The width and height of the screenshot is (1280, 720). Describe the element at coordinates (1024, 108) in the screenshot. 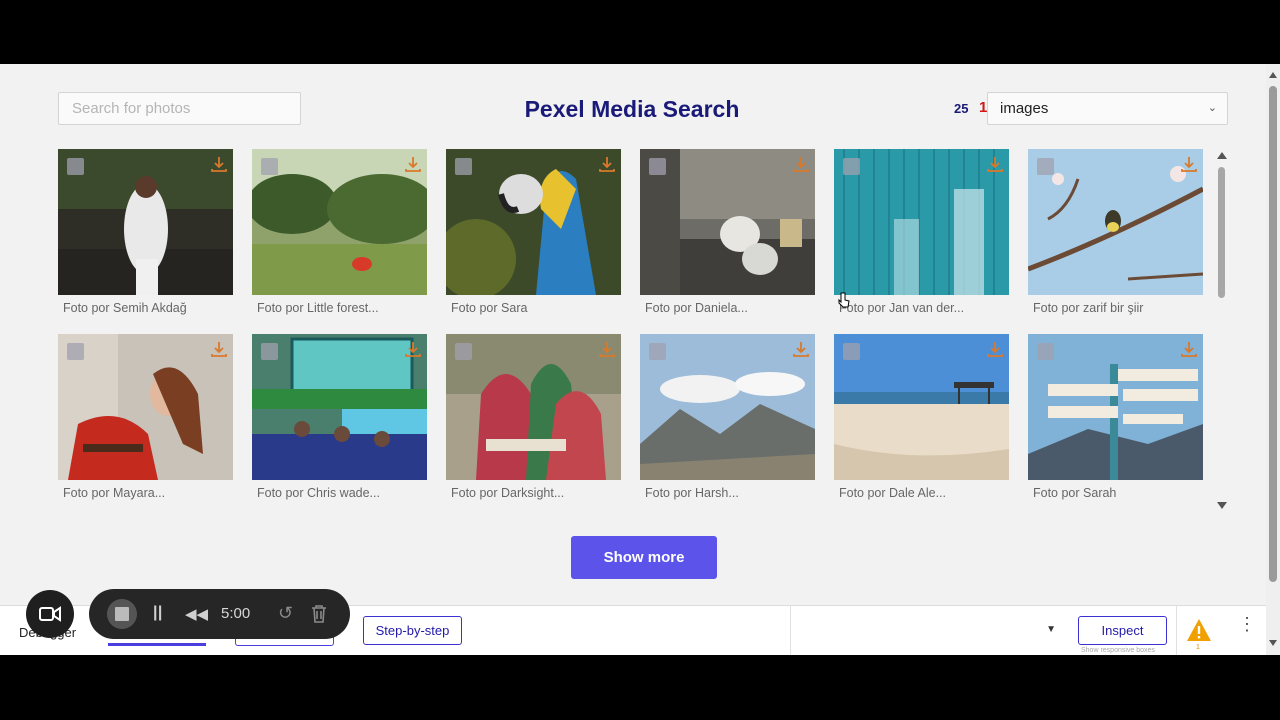

I see `media-type-value: images` at that location.